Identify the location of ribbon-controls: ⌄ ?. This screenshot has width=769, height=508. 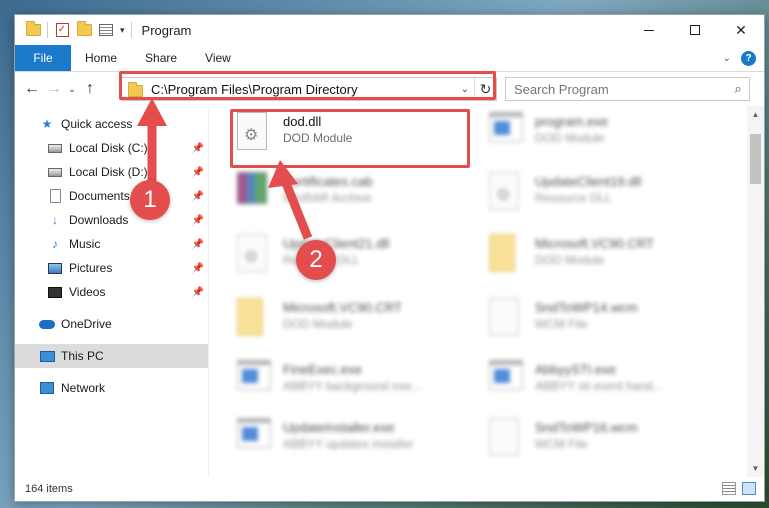
(739, 58).